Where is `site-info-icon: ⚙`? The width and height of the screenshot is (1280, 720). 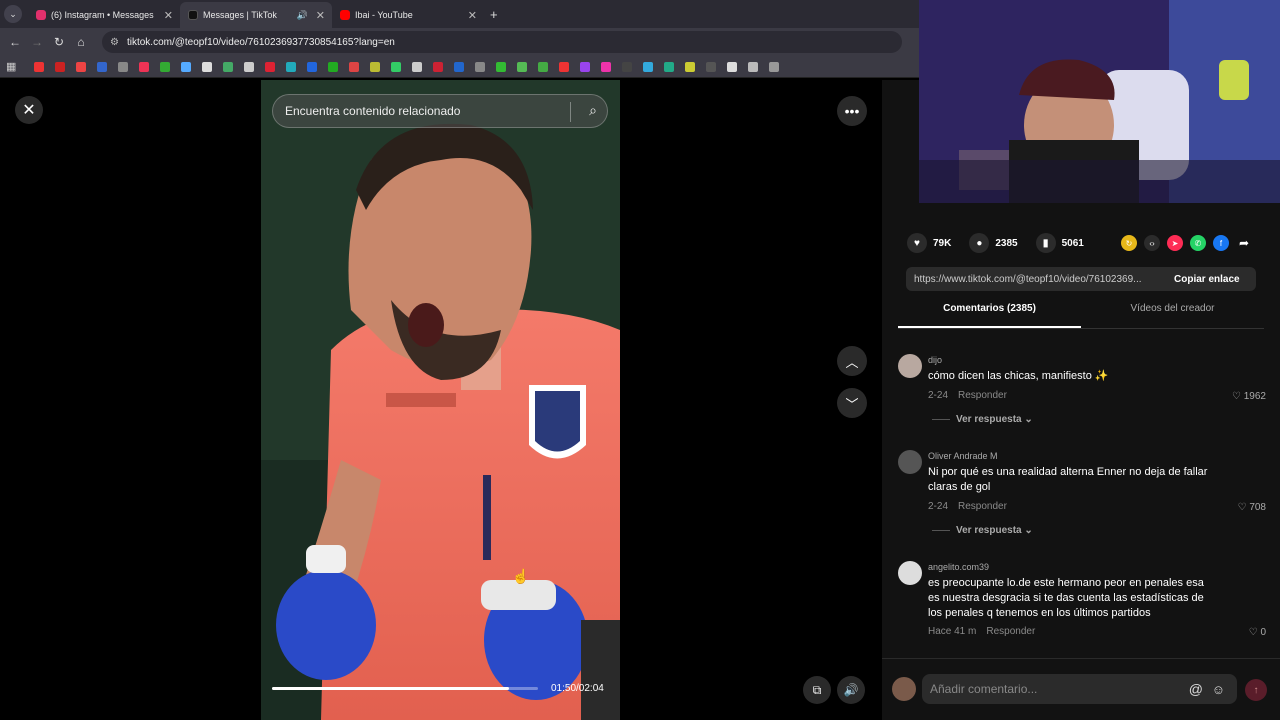
site-info-icon: ⚙ is located at coordinates (114, 42).